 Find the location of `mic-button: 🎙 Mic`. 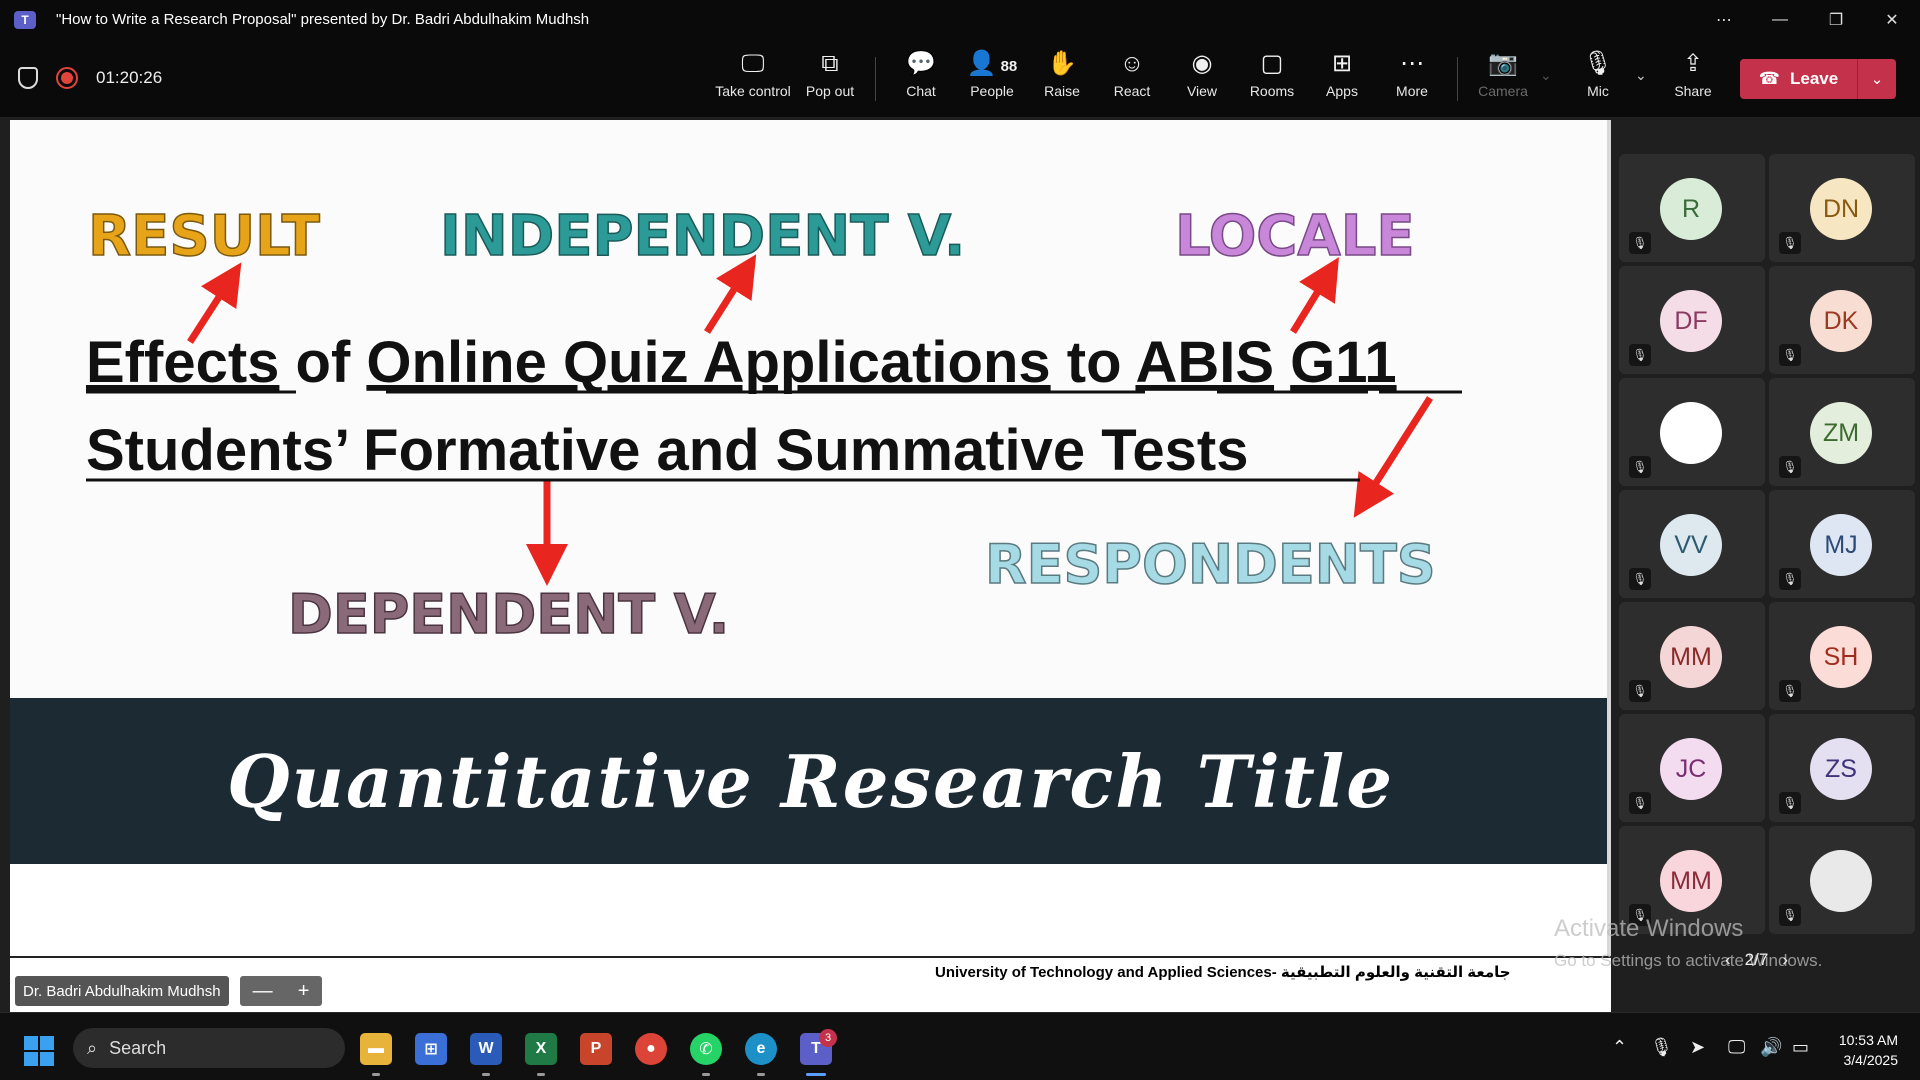

mic-button: 🎙 Mic is located at coordinates (1598, 79).